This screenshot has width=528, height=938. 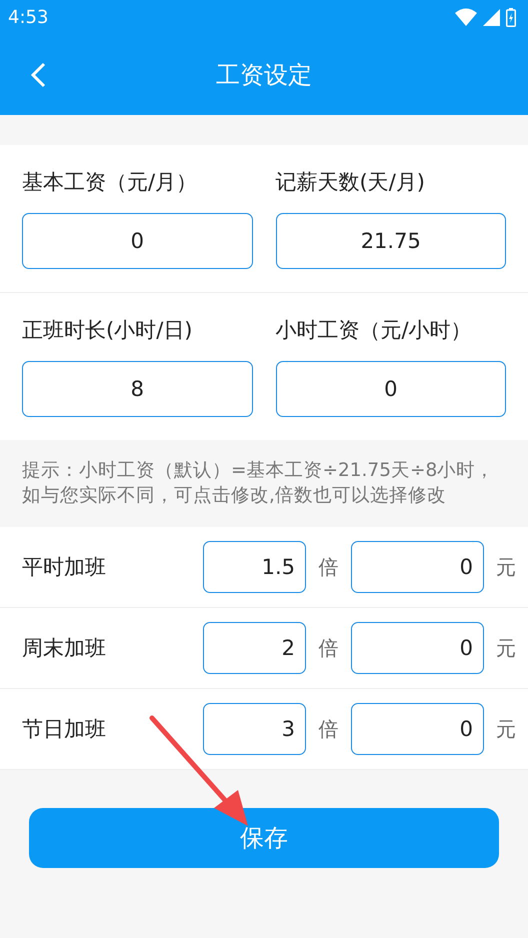 What do you see at coordinates (254, 567) in the screenshot?
I see `input-field: 1.5` at bounding box center [254, 567].